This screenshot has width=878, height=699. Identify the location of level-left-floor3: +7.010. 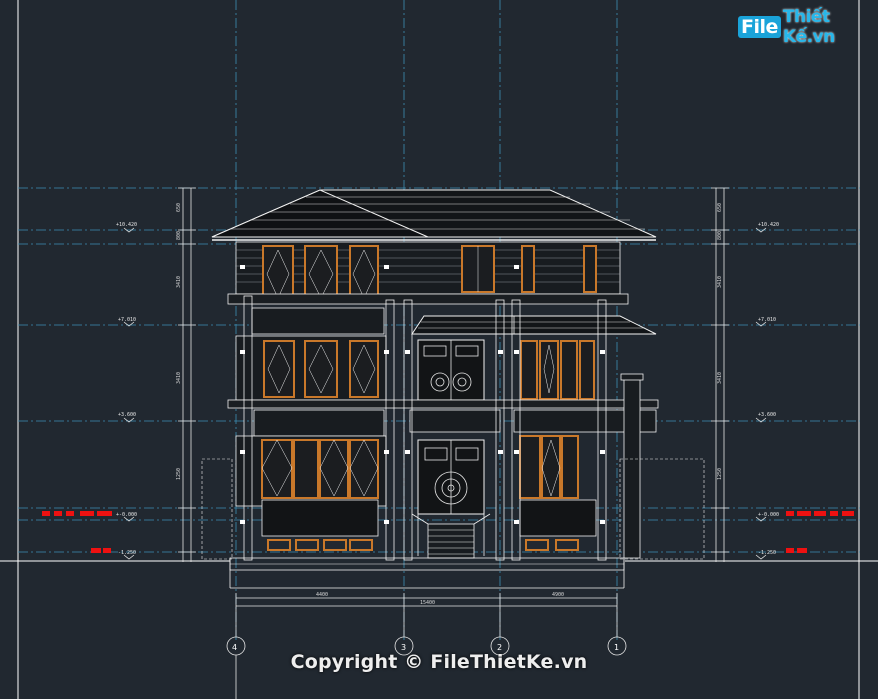
(127, 320).